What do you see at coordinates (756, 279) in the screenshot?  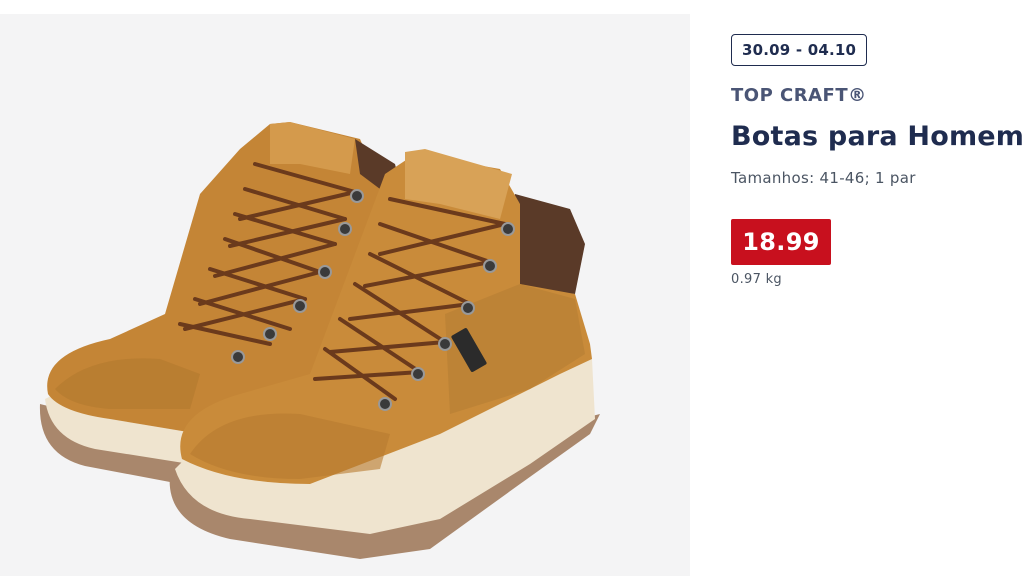 I see `unit-weight: 0.97 kg` at bounding box center [756, 279].